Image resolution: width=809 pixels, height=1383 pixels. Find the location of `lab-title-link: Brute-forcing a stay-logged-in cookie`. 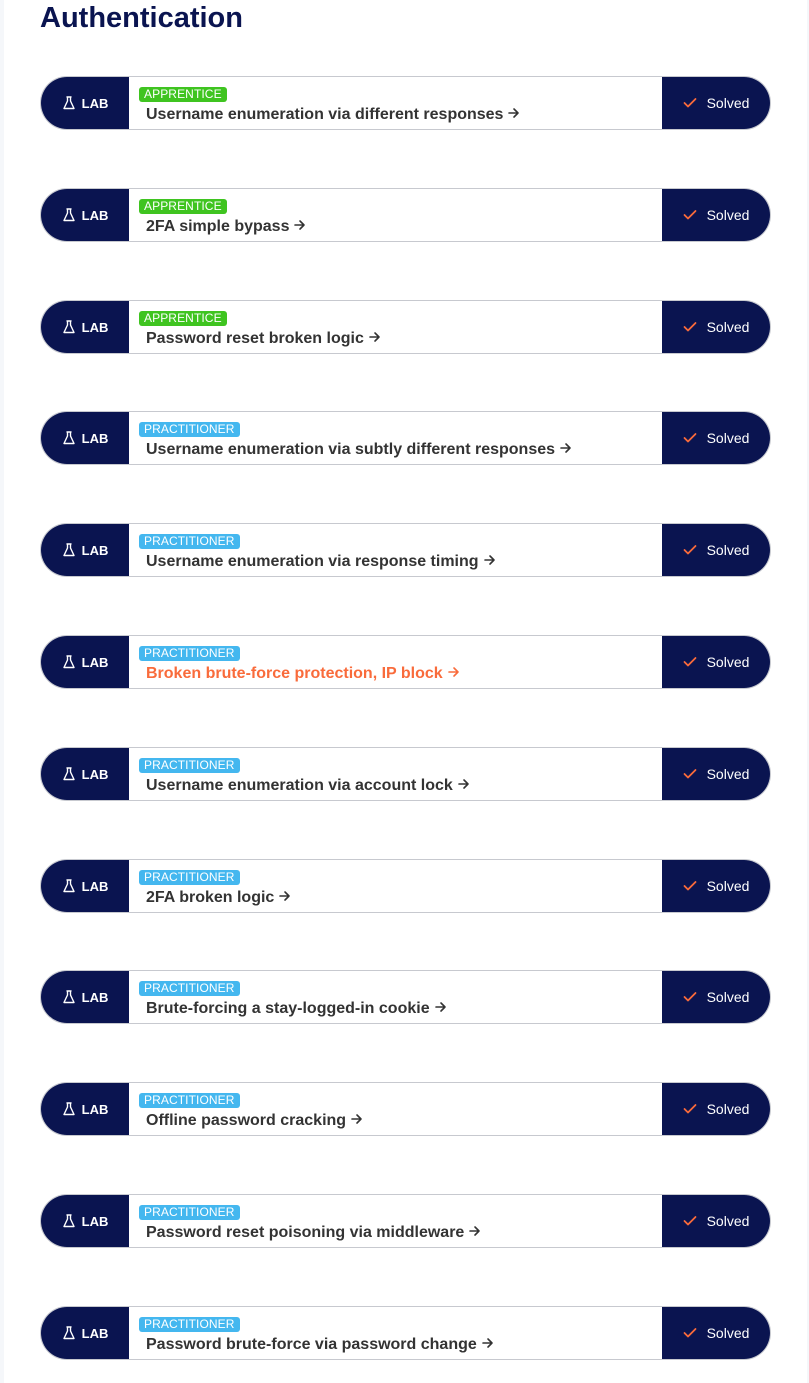

lab-title-link: Brute-forcing a stay-logged-in cookie is located at coordinates (296, 1008).